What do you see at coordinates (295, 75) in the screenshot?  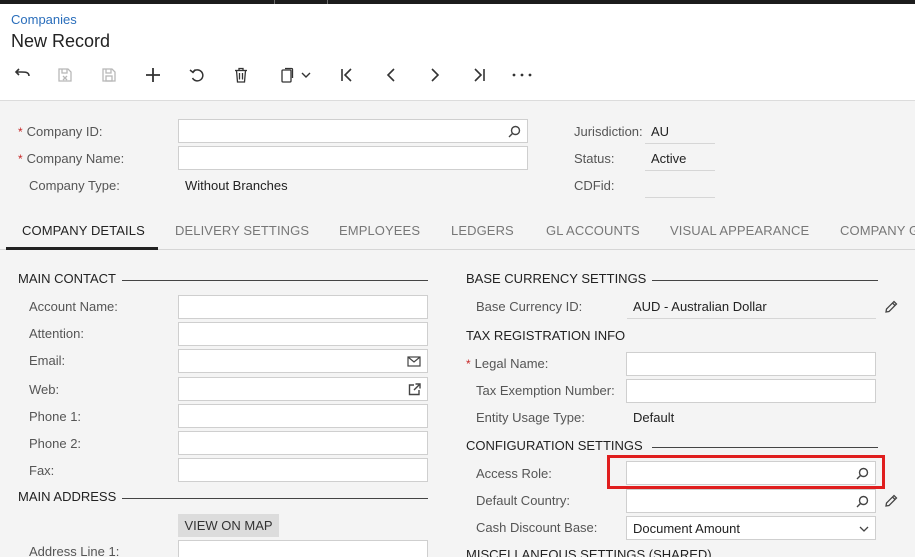 I see `clipboard-menu-button` at bounding box center [295, 75].